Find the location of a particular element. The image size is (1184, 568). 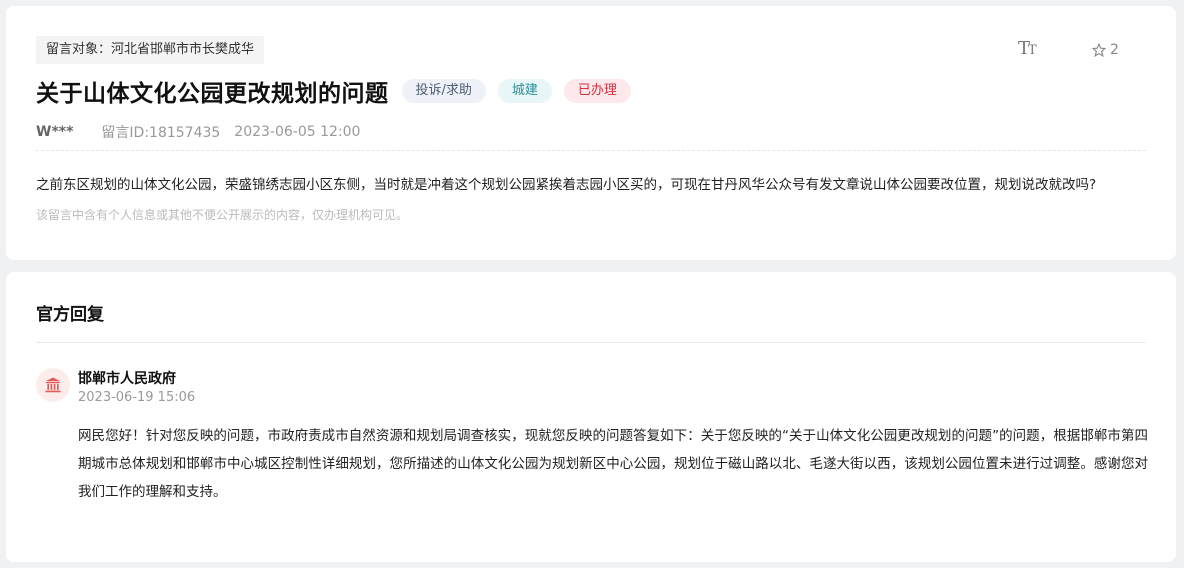

reply-org-name: 邯郸市人民政府 is located at coordinates (127, 379).